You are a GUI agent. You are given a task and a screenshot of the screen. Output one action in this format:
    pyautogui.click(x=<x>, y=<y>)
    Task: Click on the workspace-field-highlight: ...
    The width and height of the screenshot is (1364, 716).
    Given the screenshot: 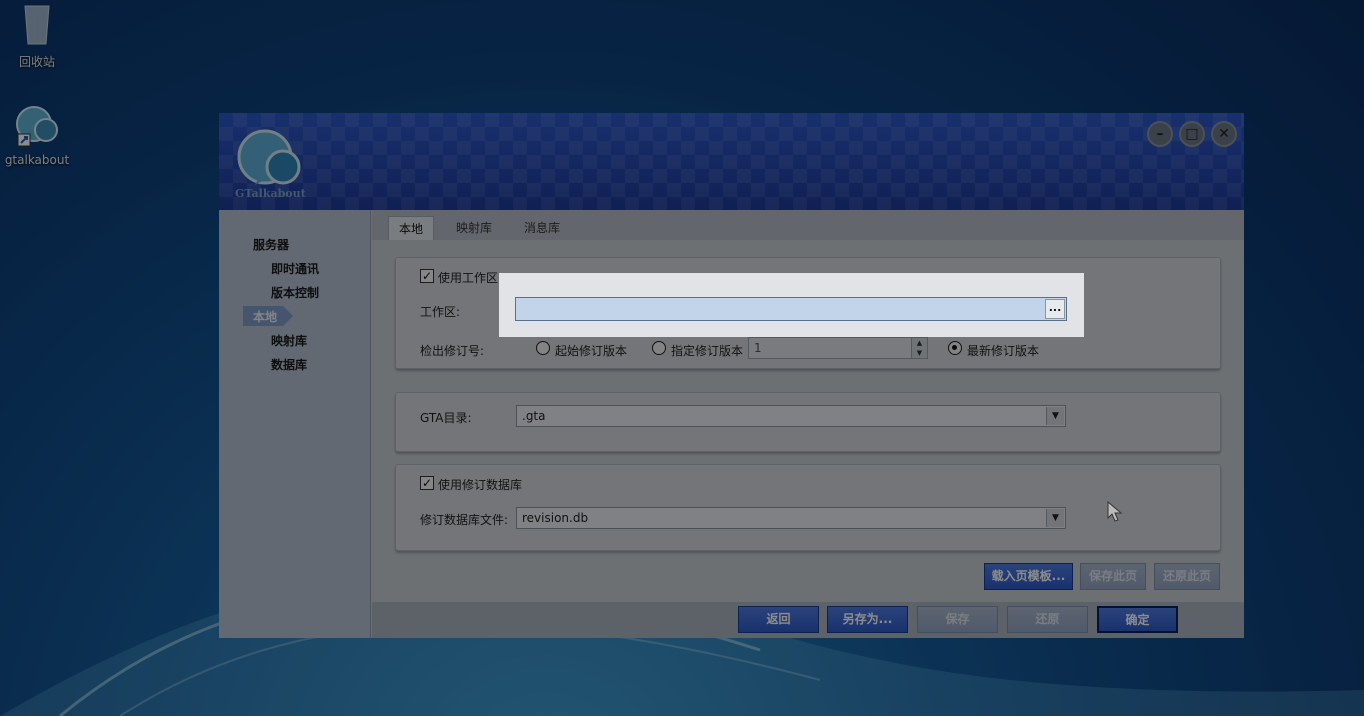 What is the action you would take?
    pyautogui.click(x=791, y=305)
    